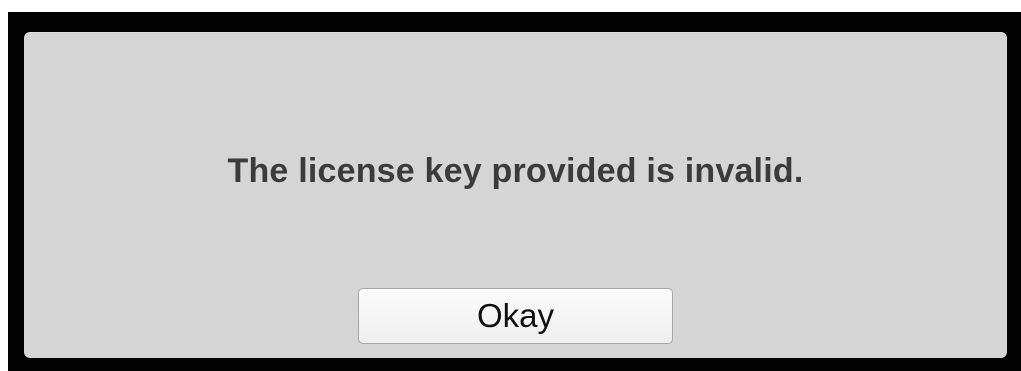 This screenshot has width=1021, height=371. I want to click on okay-button: Okay, so click(515, 316).